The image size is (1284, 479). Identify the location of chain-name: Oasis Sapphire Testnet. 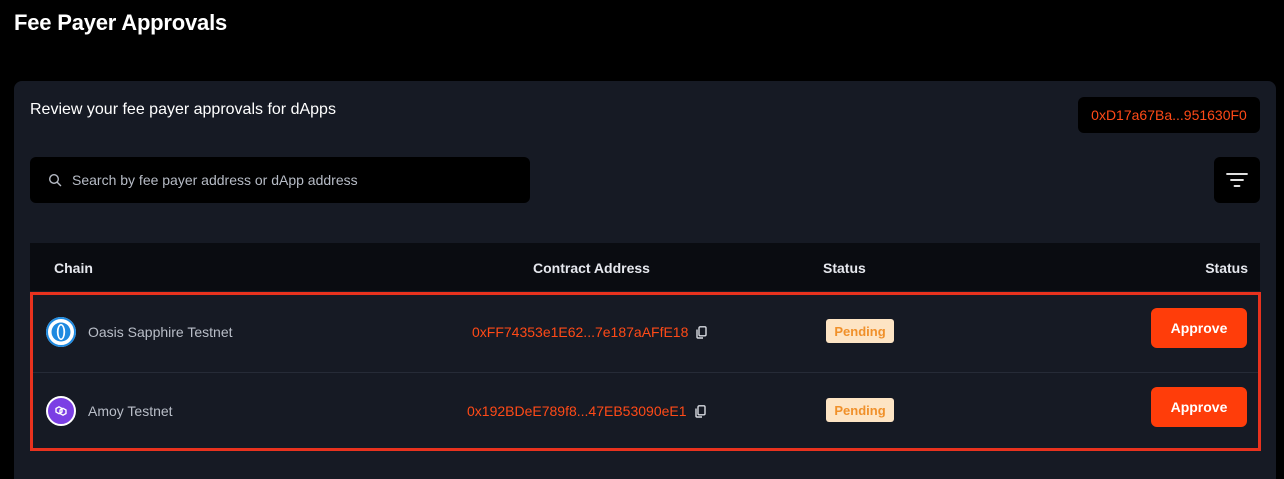
(160, 332).